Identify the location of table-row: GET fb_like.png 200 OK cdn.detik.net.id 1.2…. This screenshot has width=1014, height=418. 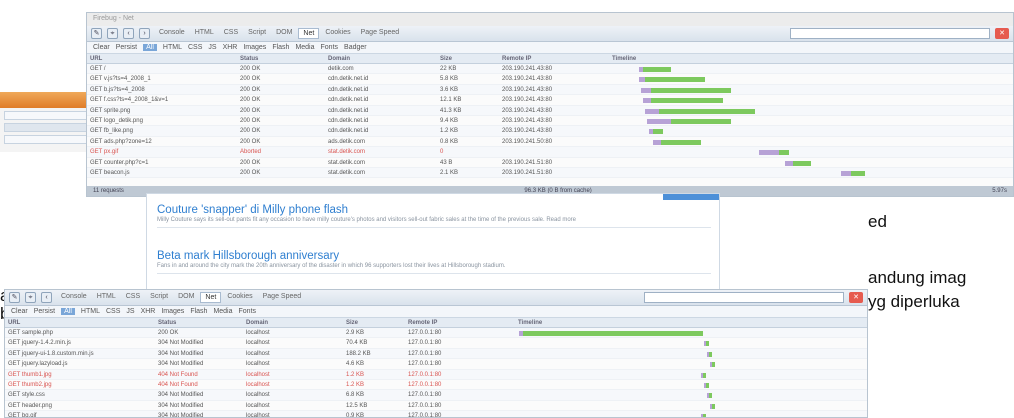
(550, 131).